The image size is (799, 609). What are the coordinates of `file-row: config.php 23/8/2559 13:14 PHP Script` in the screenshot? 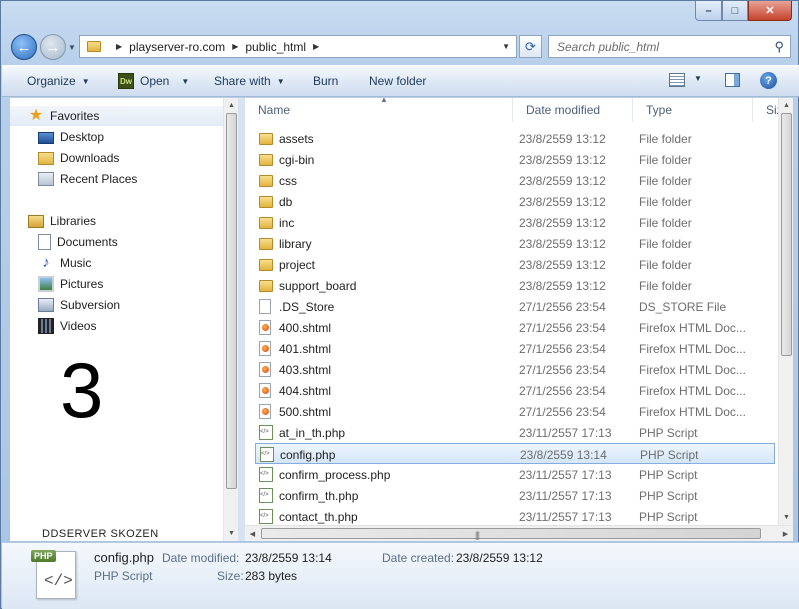 It's located at (515, 453).